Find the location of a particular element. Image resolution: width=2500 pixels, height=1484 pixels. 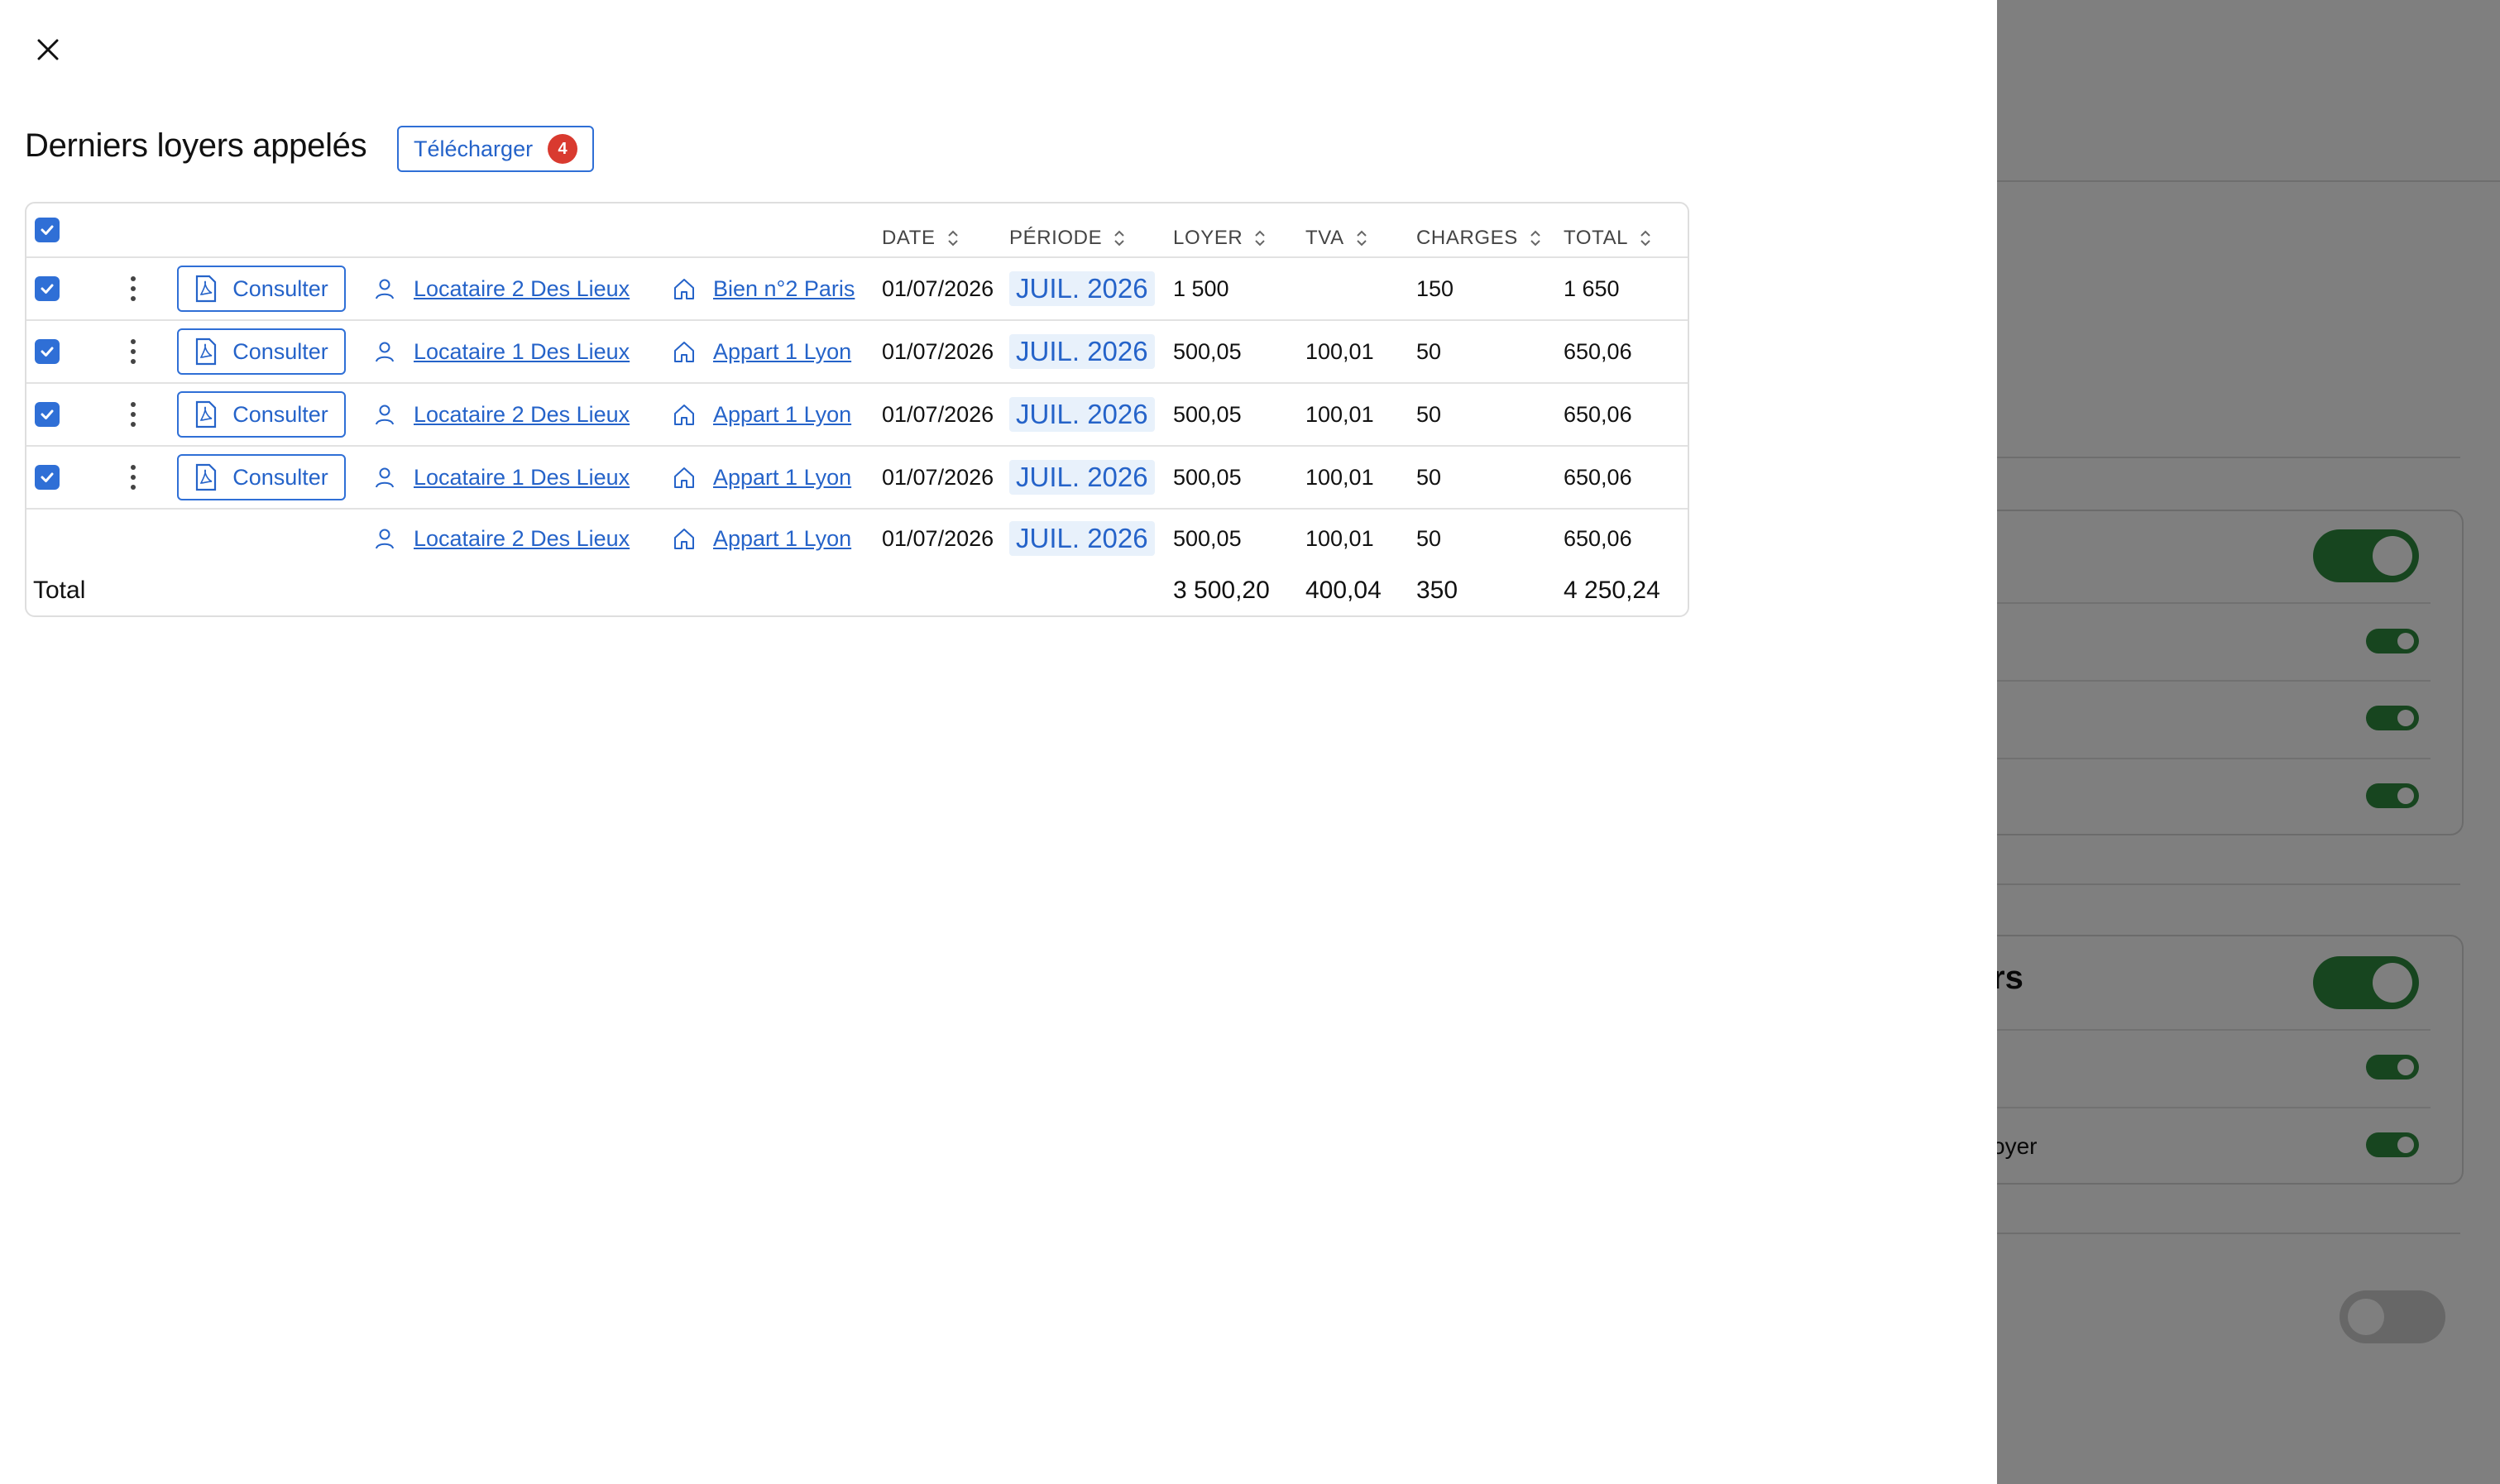

totals-row: Total 3 500,20 400,04 350 4 250,24 is located at coordinates (857, 590).